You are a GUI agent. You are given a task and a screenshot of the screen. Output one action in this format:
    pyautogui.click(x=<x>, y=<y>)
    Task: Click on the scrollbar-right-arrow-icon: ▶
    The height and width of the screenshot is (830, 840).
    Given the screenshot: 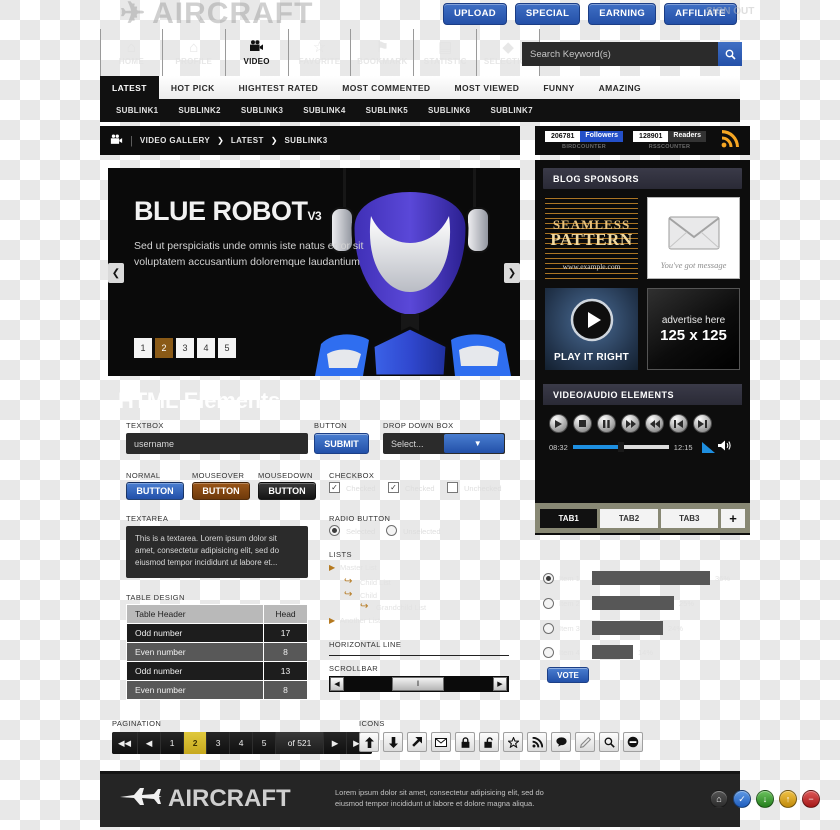 What is the action you would take?
    pyautogui.click(x=500, y=684)
    